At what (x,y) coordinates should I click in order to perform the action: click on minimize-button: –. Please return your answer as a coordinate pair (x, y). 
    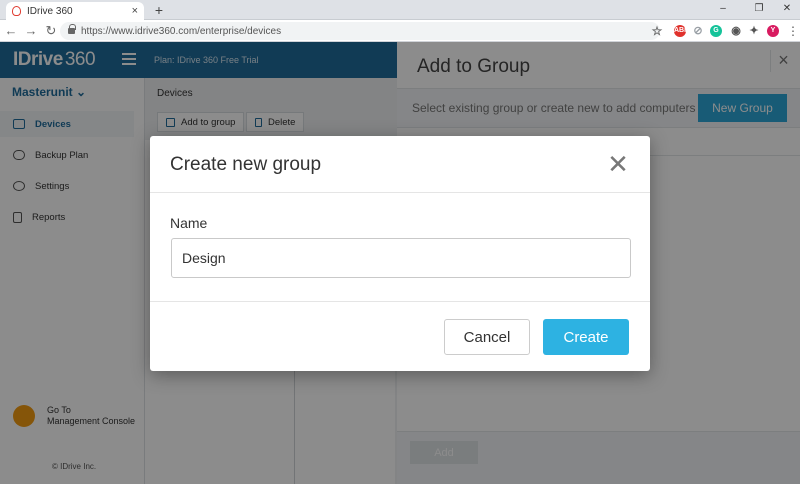
    Looking at the image, I should click on (723, 9).